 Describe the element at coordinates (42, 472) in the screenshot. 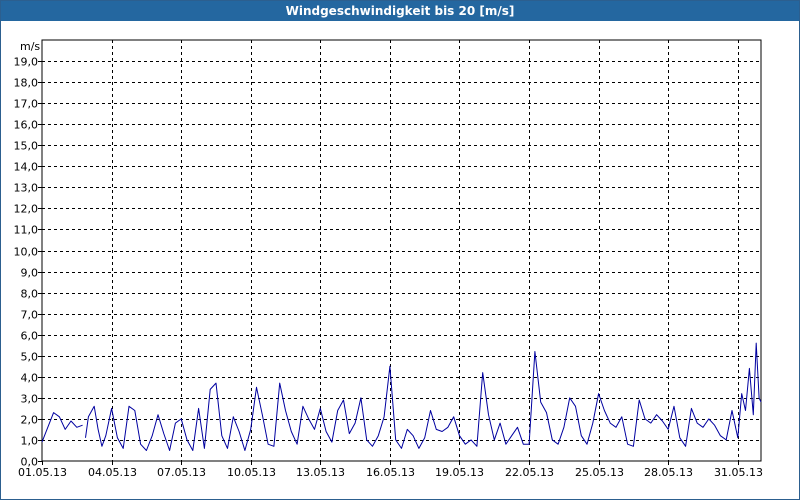

I see `x-tick-label: 01.05.13` at that location.